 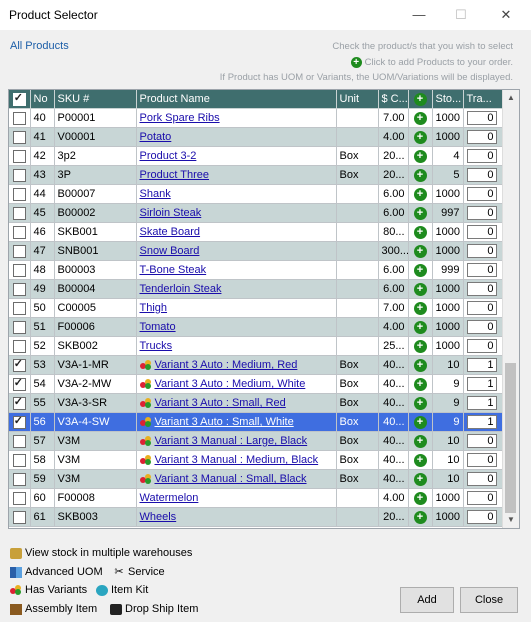 What do you see at coordinates (236, 270) in the screenshot?
I see `row-product-link: T-Bone Steak` at bounding box center [236, 270].